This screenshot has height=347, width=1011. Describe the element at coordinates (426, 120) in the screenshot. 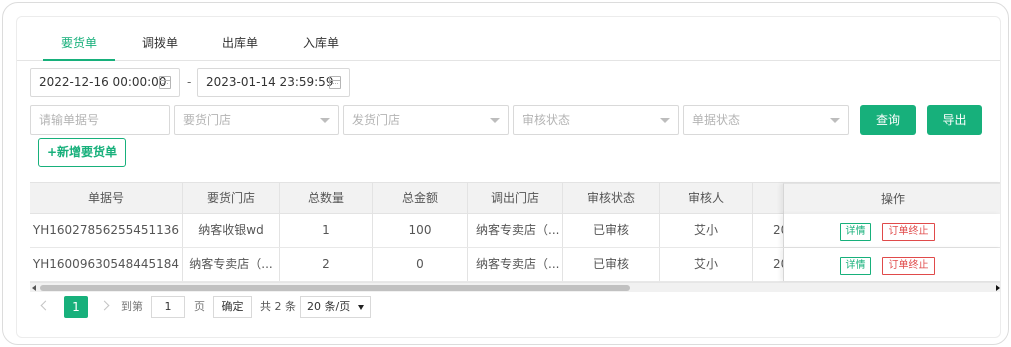

I see `ship-store-select: 发货门店` at that location.